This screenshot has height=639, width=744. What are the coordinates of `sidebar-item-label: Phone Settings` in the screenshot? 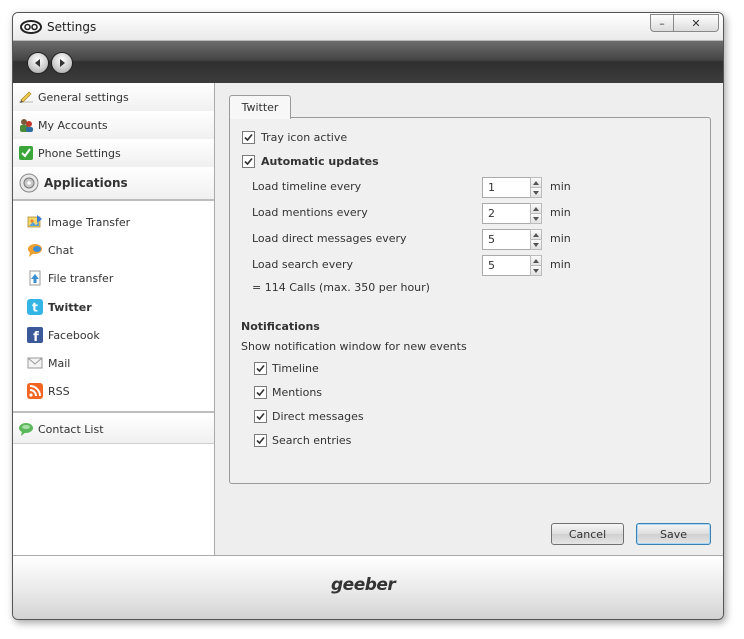 It's located at (79, 153).